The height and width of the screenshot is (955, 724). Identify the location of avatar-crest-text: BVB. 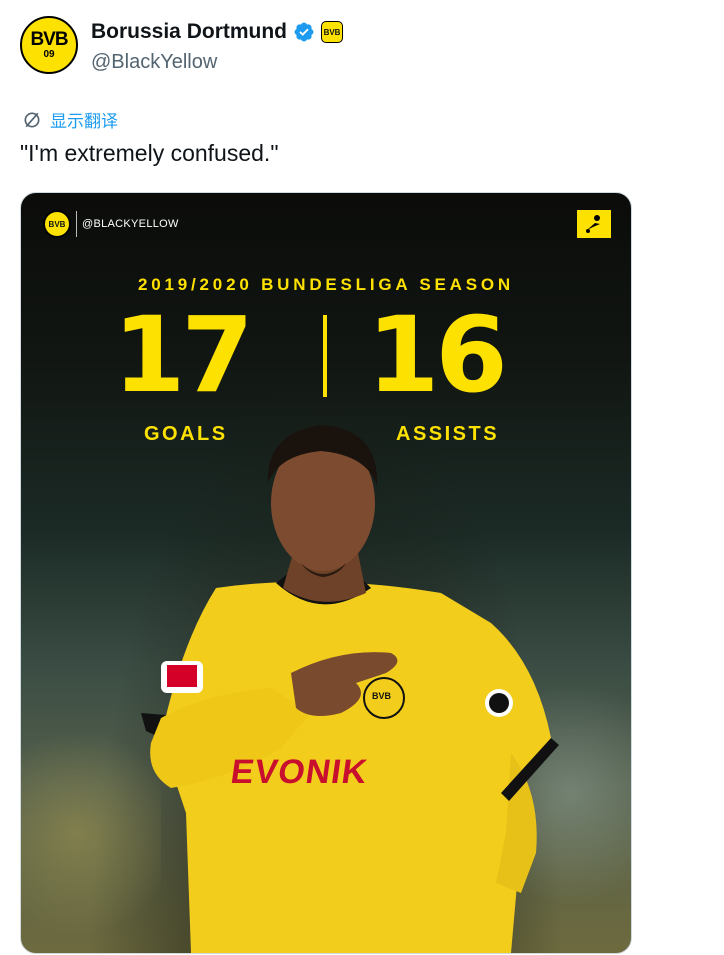
(49, 39).